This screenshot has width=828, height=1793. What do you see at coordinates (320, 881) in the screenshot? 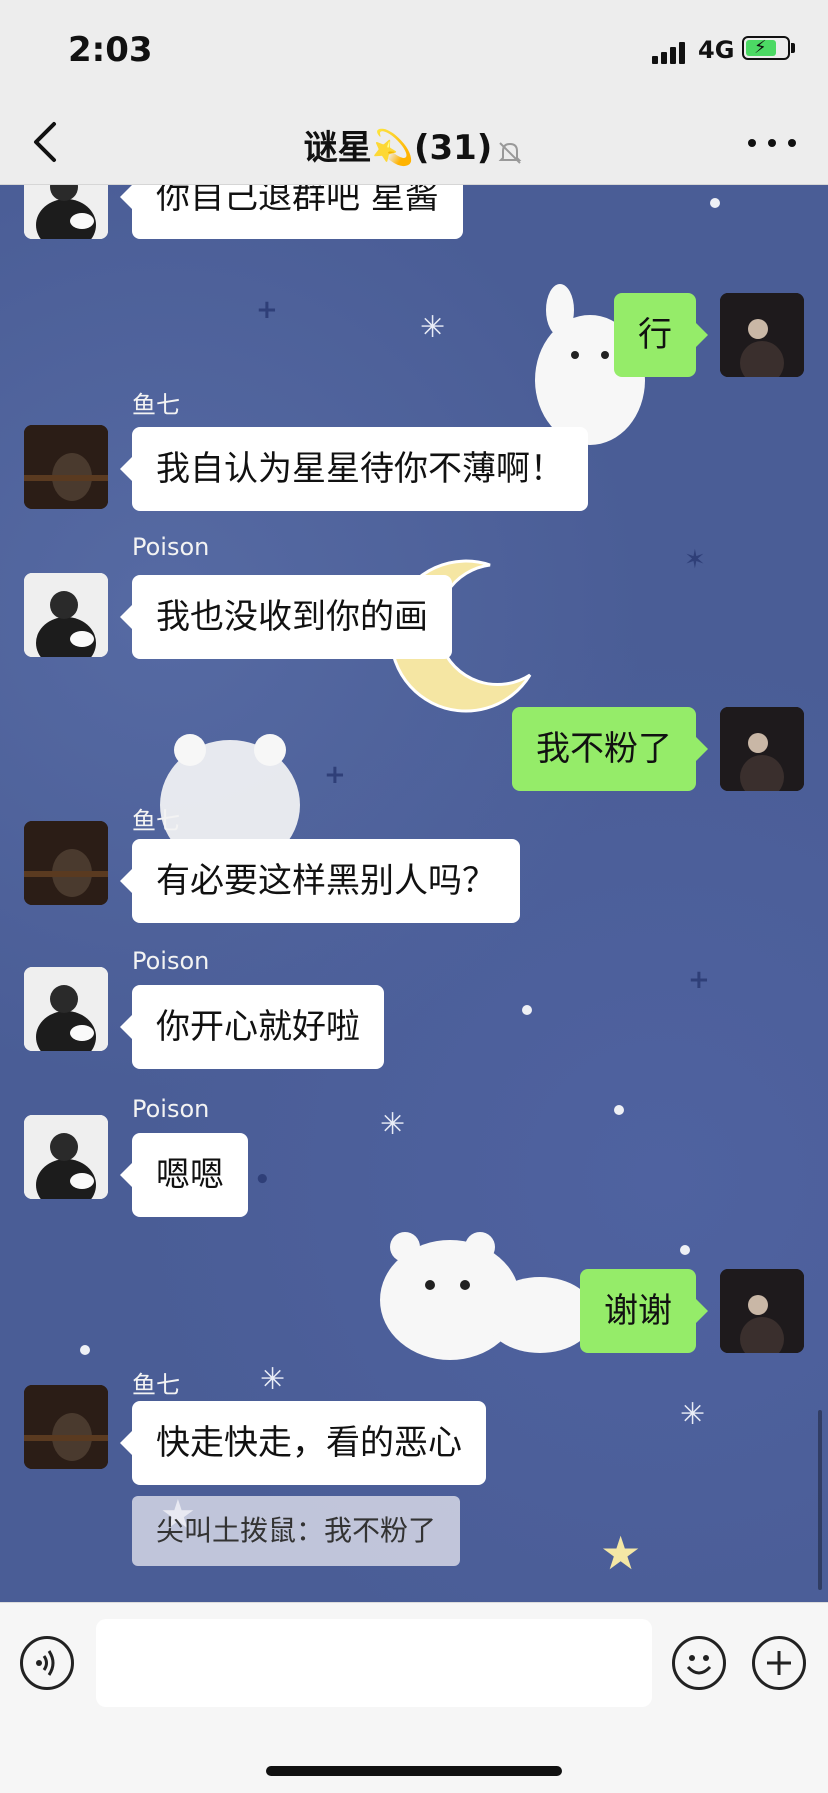
I see `message-bubble: 有必要这样黑别人吗？` at bounding box center [320, 881].